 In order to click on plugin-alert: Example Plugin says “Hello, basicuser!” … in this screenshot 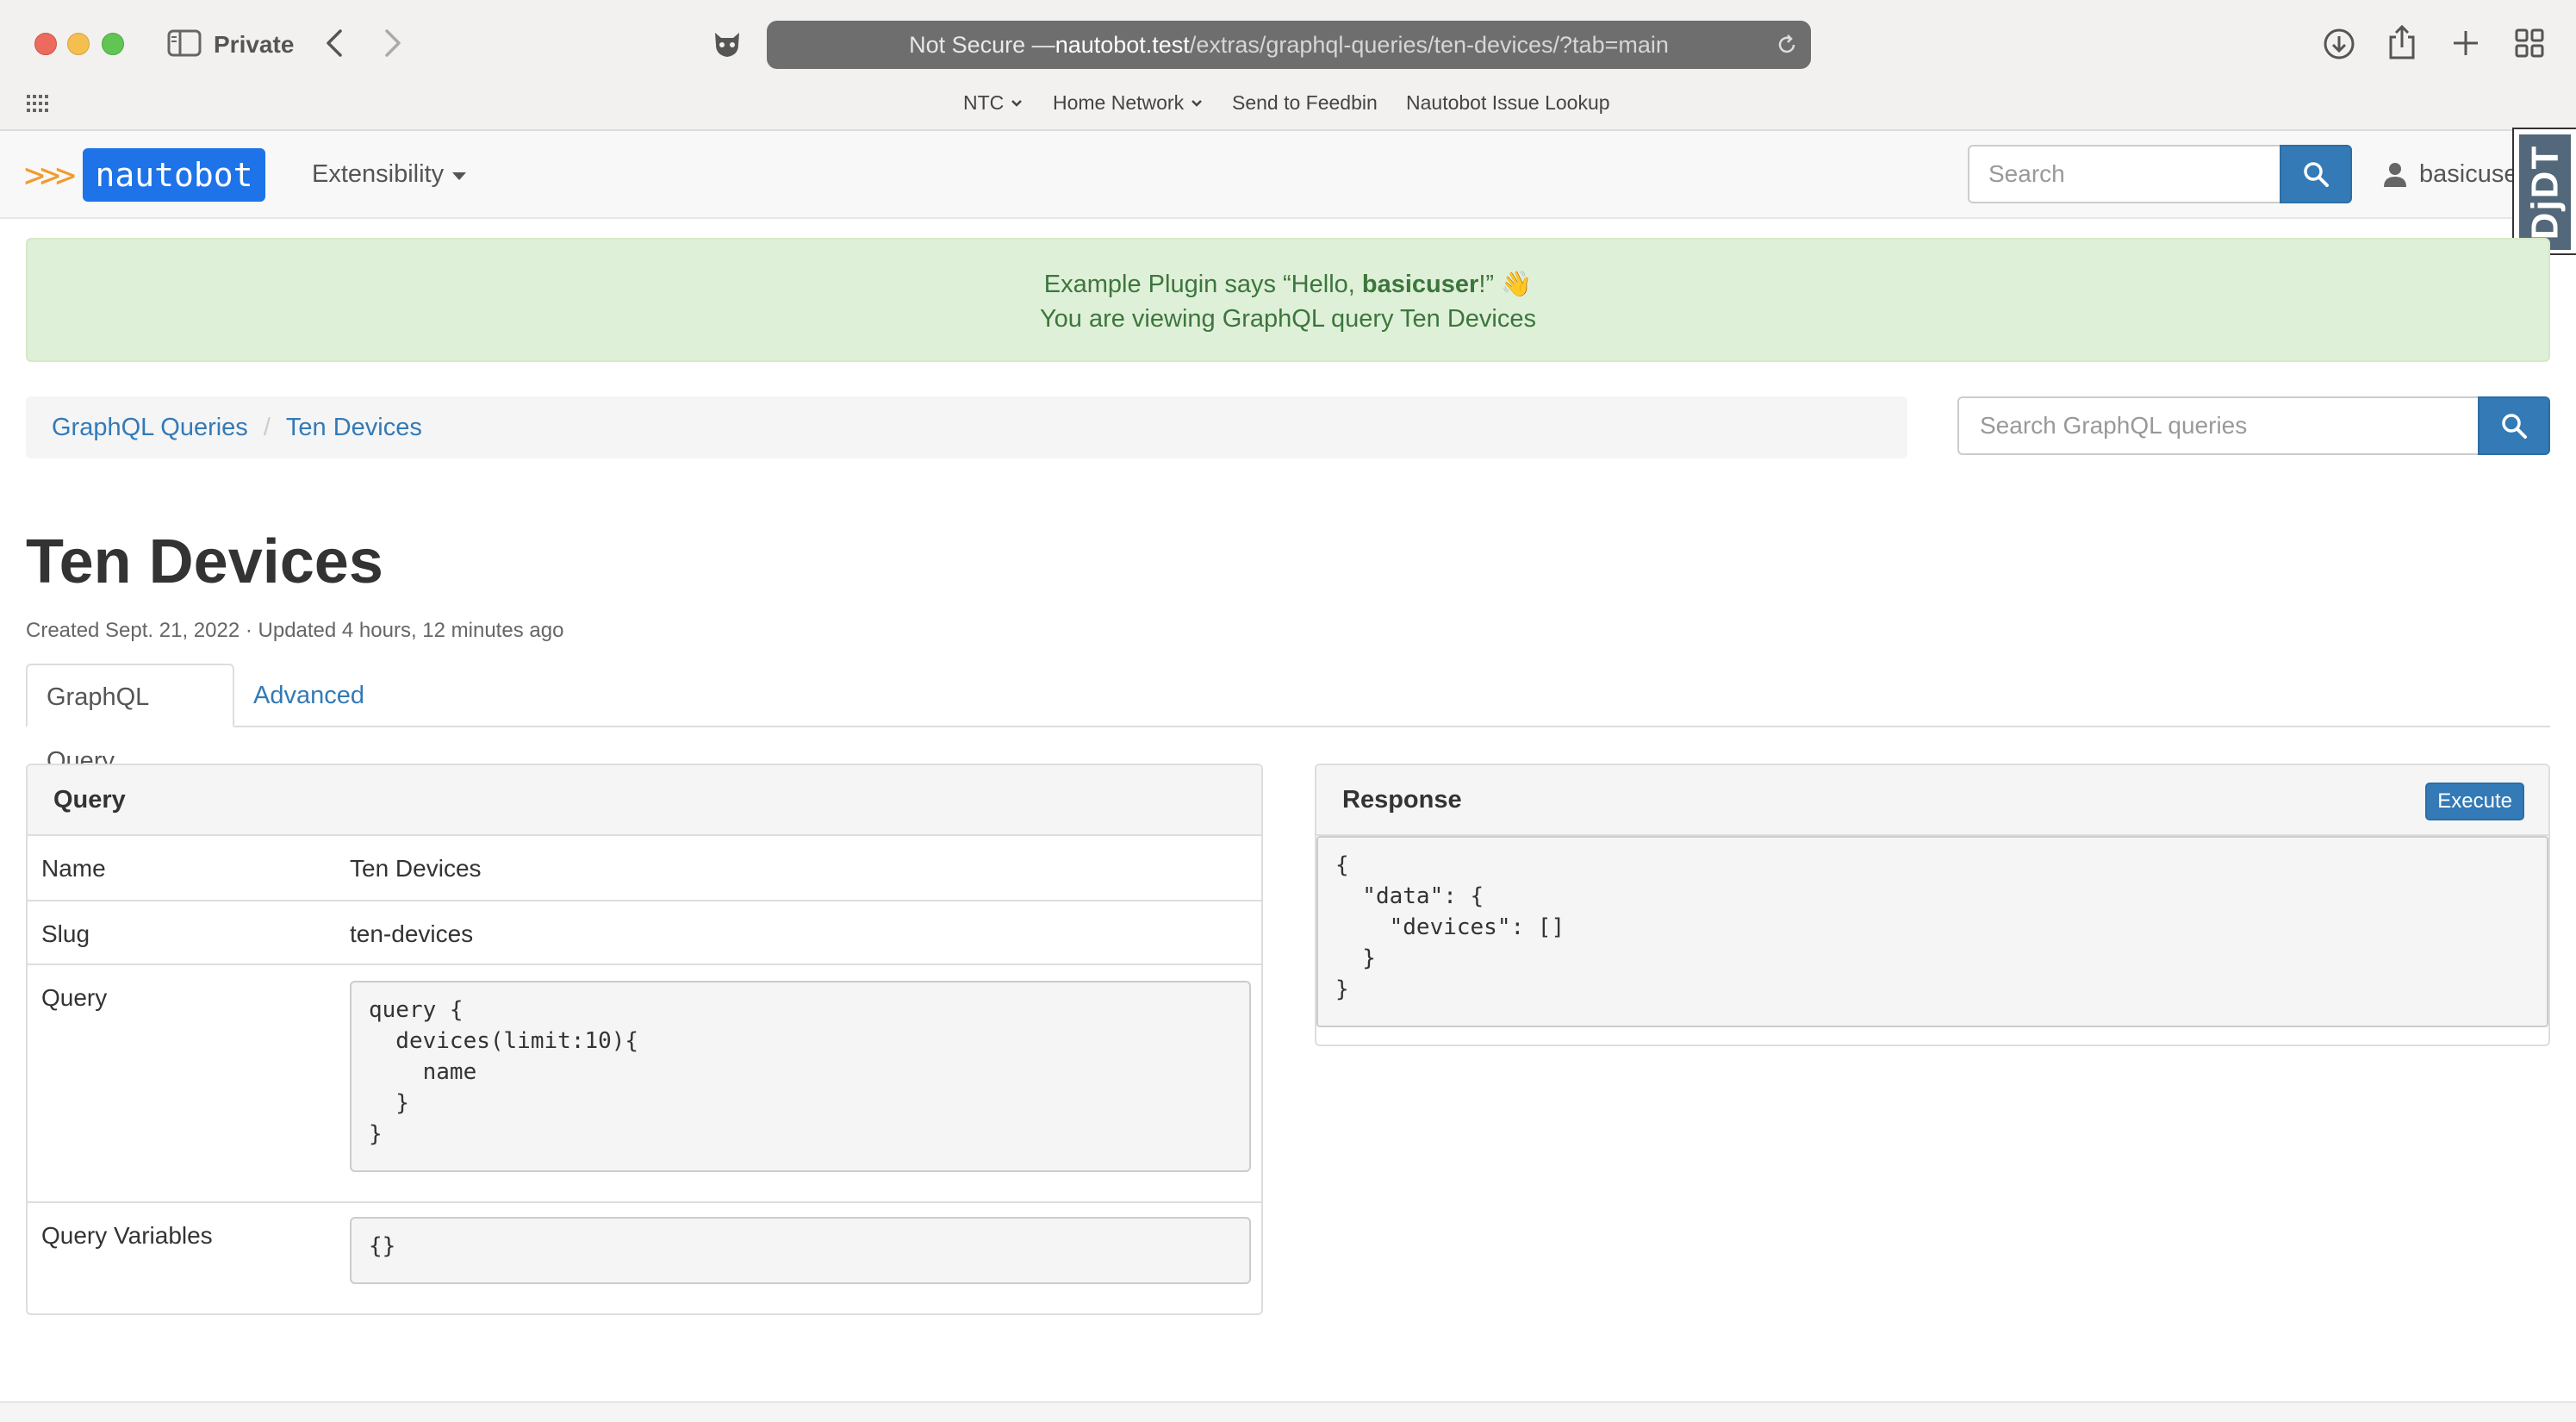, I will do `click(1288, 300)`.